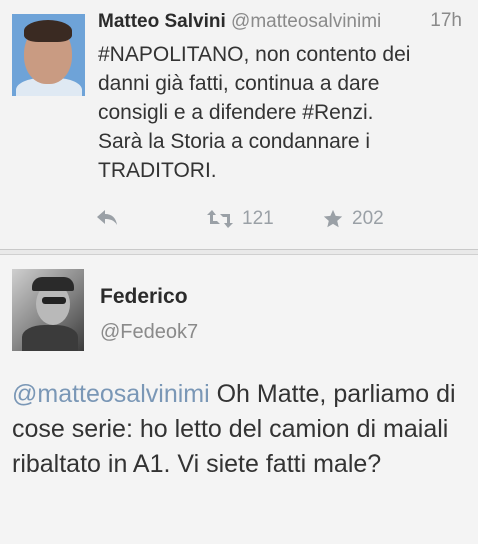 Image resolution: width=478 pixels, height=544 pixels. What do you see at coordinates (157, 170) in the screenshot?
I see `tweet-text-line: TRADITORI.` at bounding box center [157, 170].